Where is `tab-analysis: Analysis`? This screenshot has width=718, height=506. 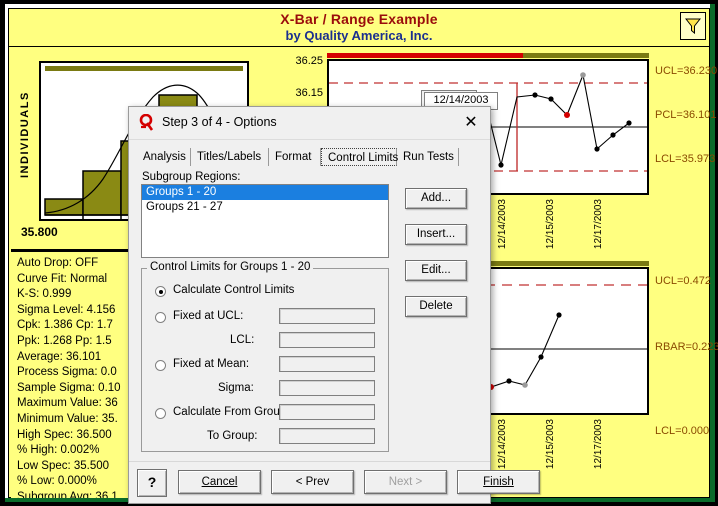 tab-analysis: Analysis is located at coordinates (164, 157).